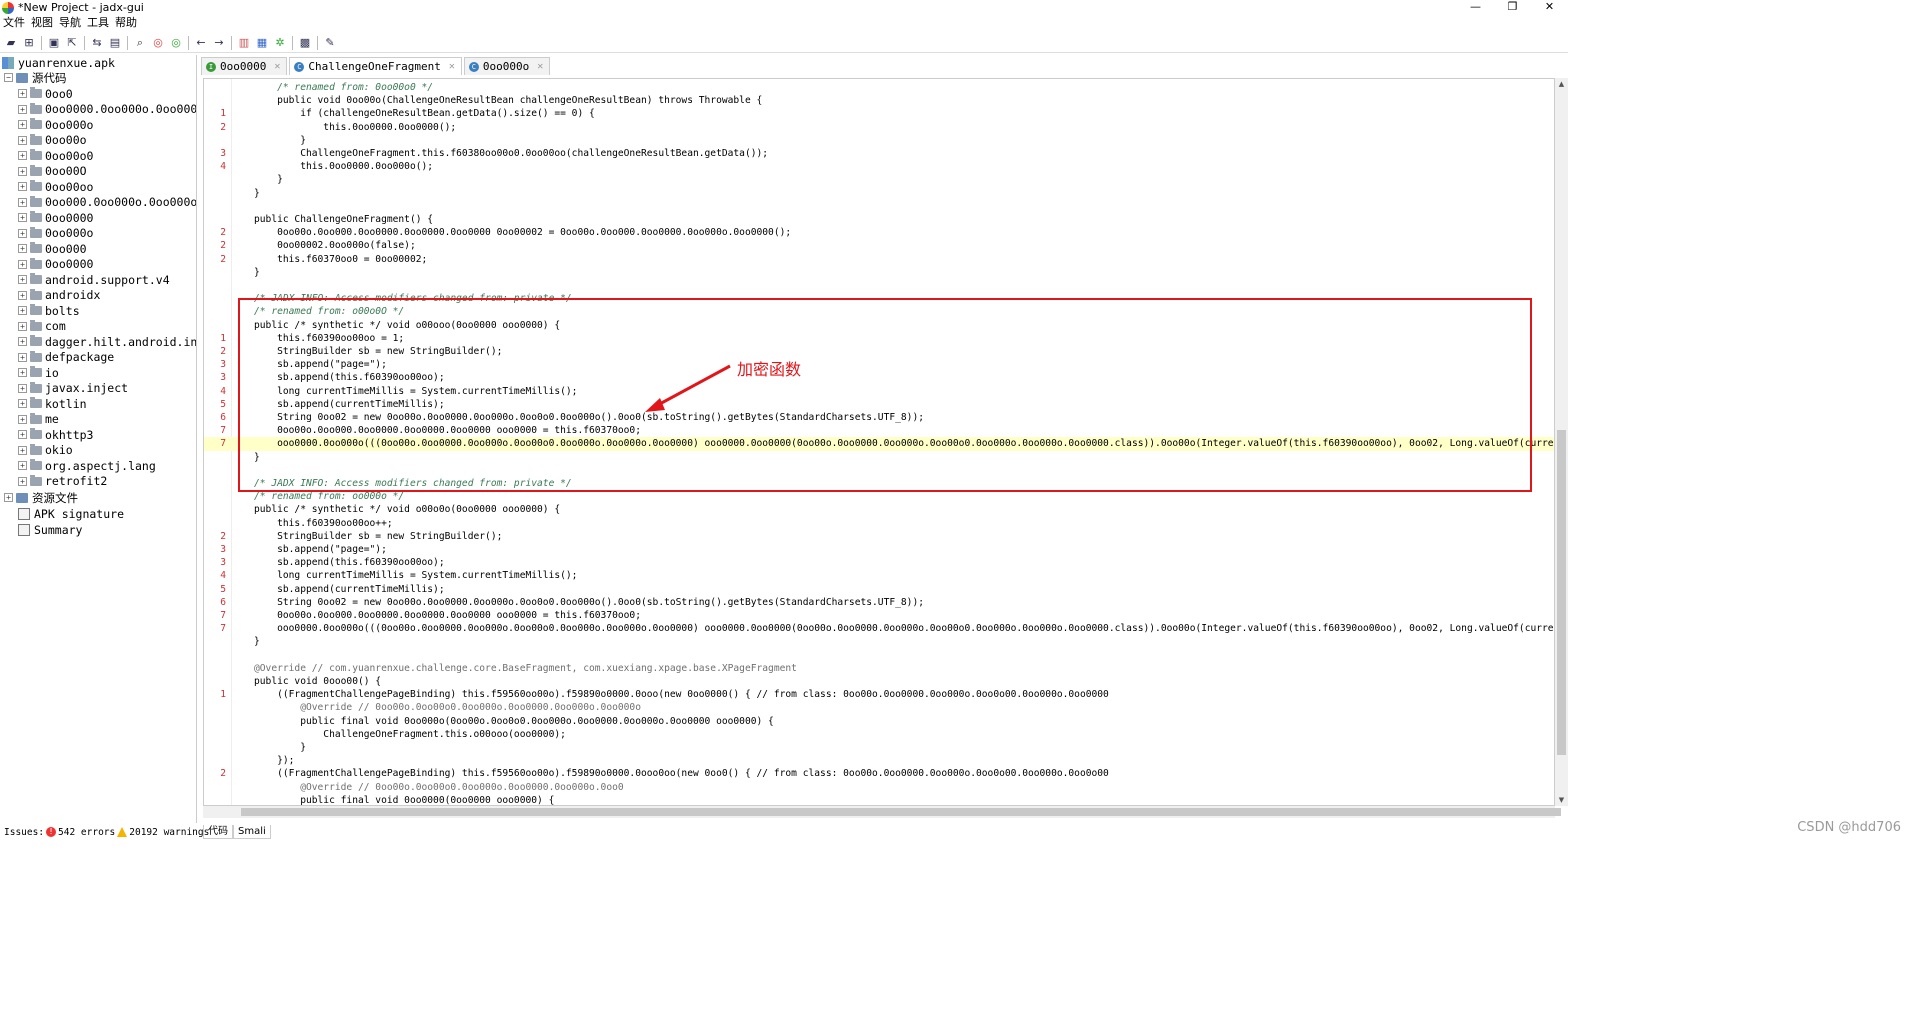 Image resolution: width=1911 pixels, height=1024 pixels. I want to click on tab-smali: Smali, so click(252, 832).